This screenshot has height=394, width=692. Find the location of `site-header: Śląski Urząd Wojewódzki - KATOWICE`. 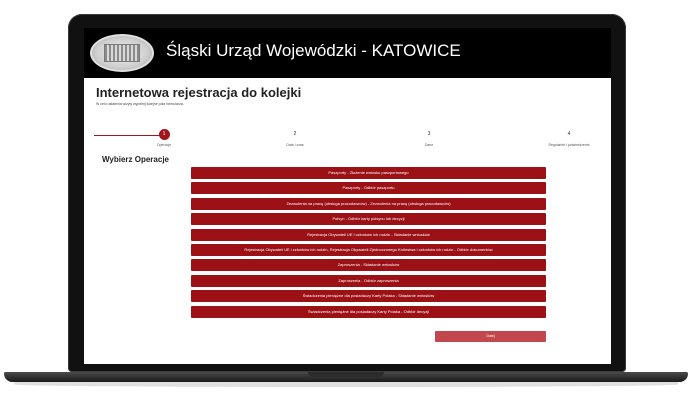

site-header: Śląski Urząd Wojewódzki - KATOWICE is located at coordinates (347, 53).